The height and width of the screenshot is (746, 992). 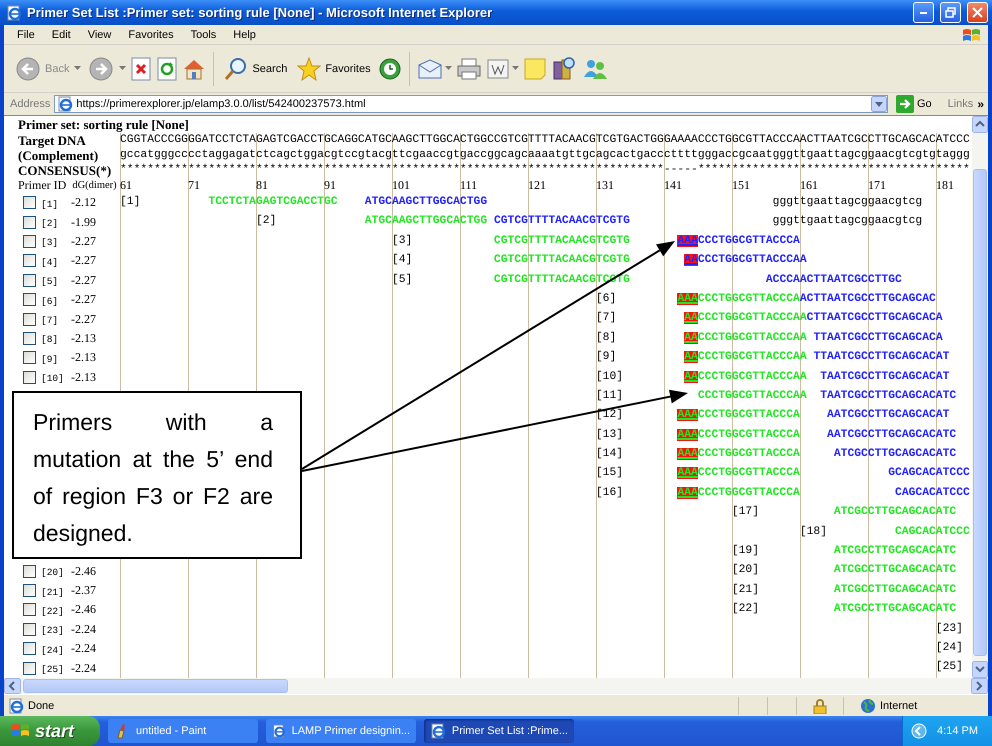 I want to click on position-tick: 61, so click(x=126, y=185).